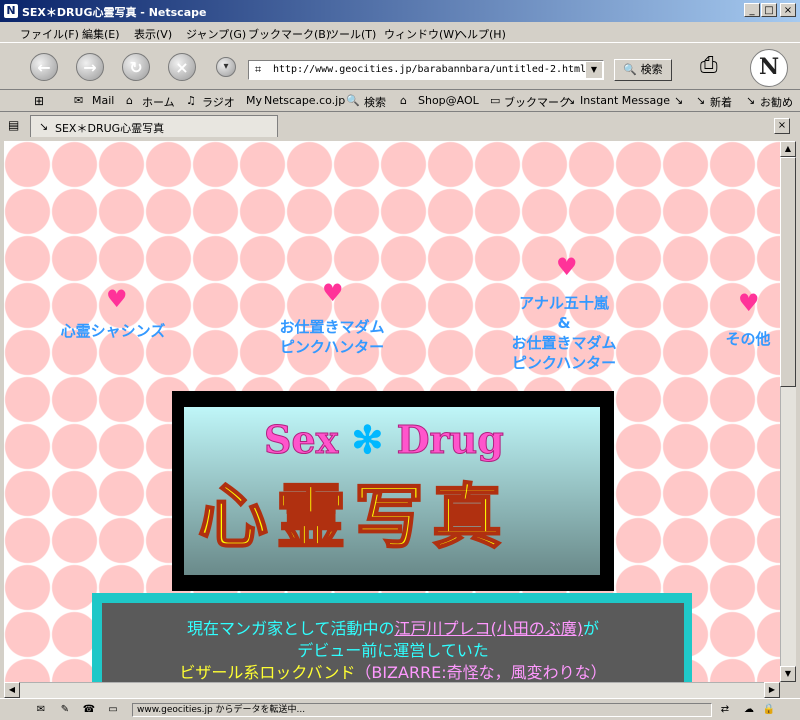 Image resolution: width=800 pixels, height=720 pixels. Describe the element at coordinates (537, 102) in the screenshot. I see `link-bookmarks: ブックマーク` at that location.